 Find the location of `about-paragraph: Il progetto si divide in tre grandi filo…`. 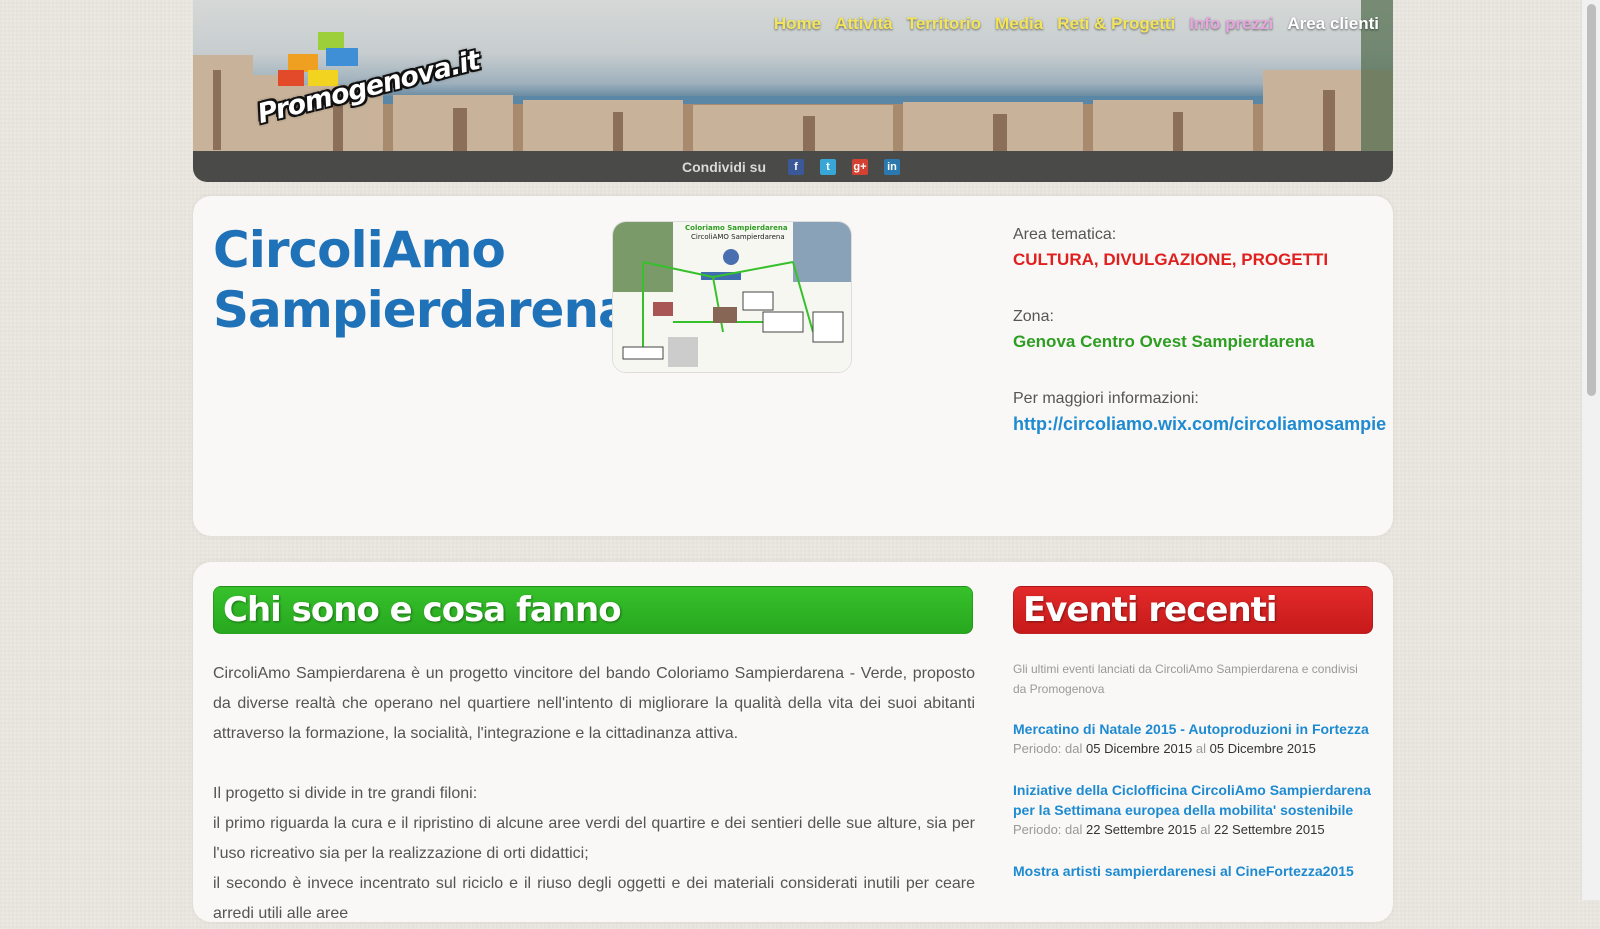

about-paragraph: Il progetto si divide in tre grandi filo… is located at coordinates (345, 793).